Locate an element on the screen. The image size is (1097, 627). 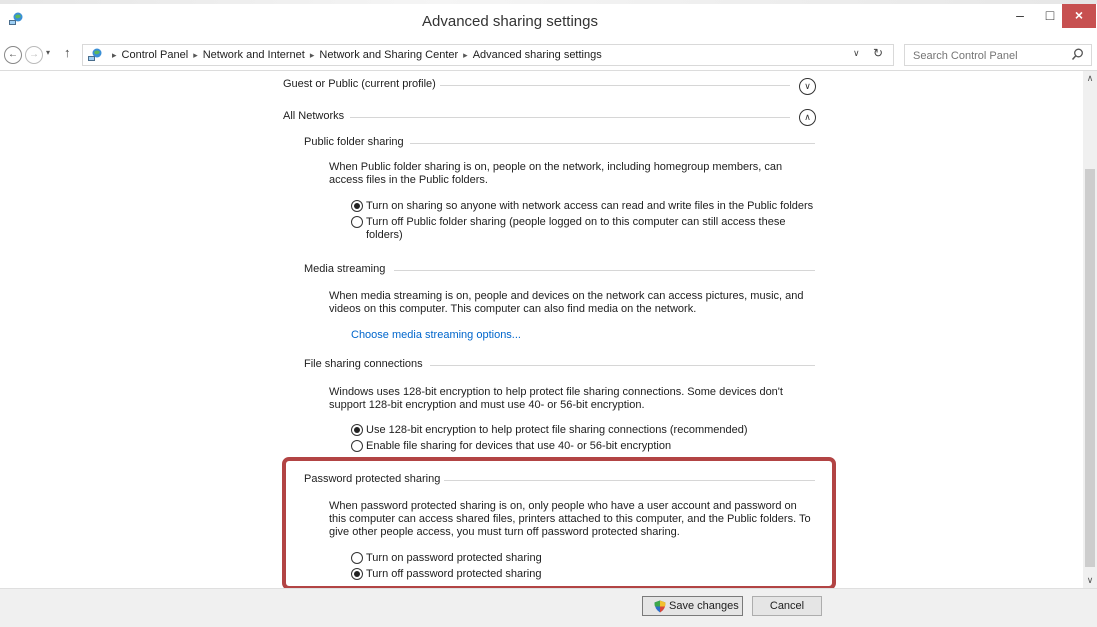
action-bar: Save changes Cancel is located at coordinates (548, 607).